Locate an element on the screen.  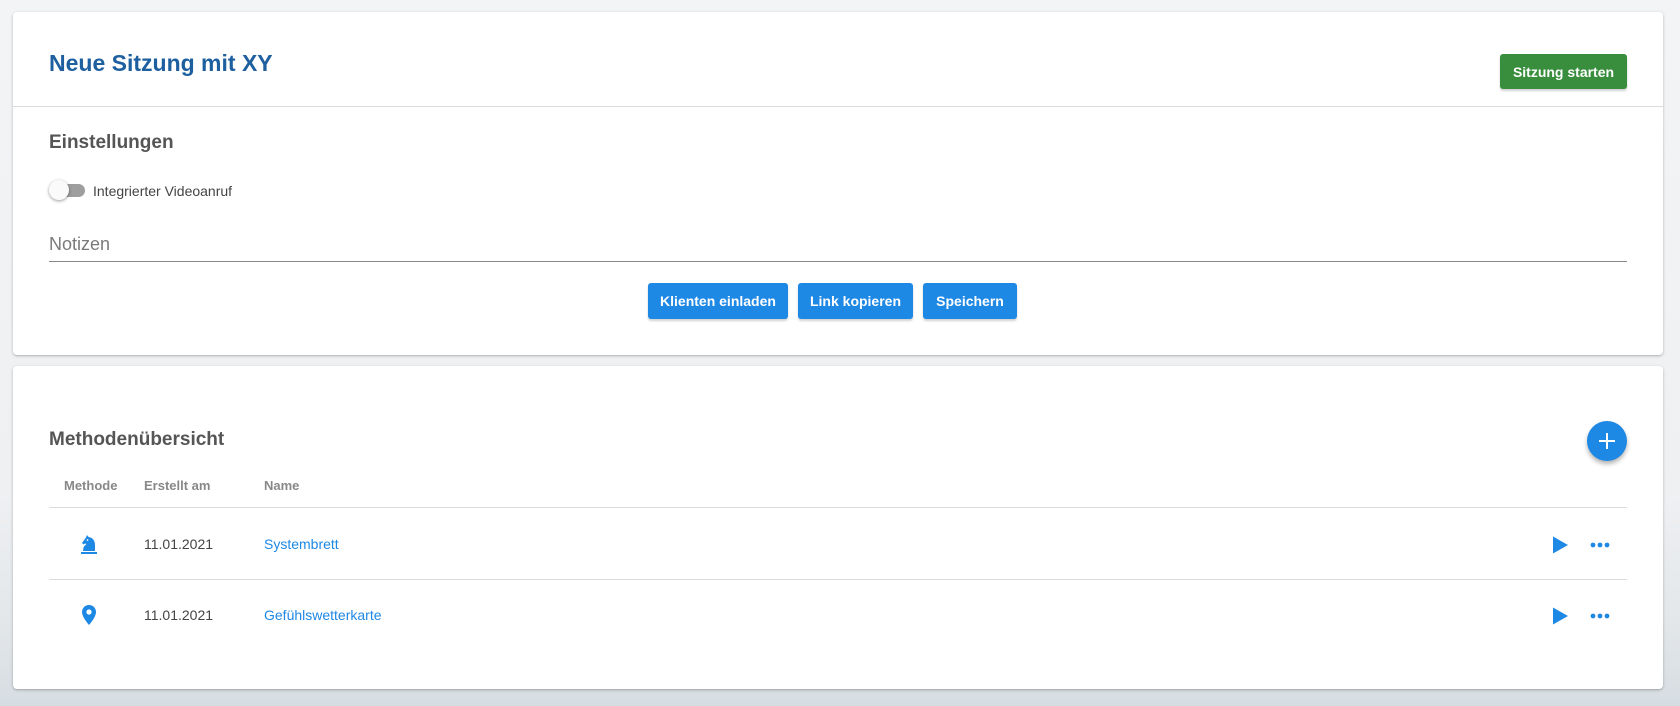
video-call-toggle-label: Integrierter Videoanruf is located at coordinates (162, 191).